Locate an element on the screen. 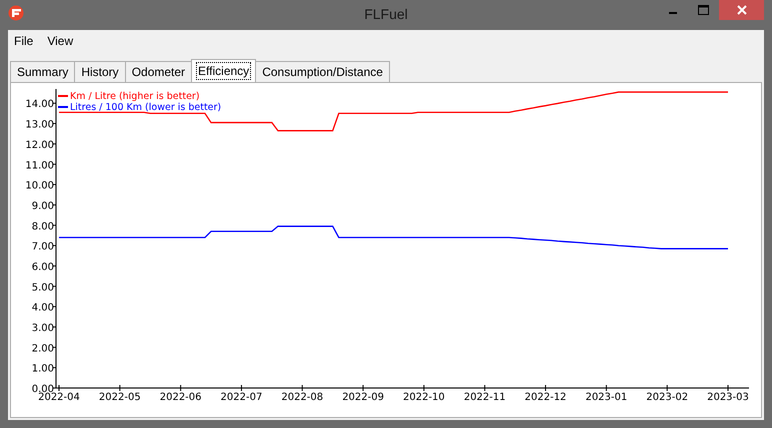 This screenshot has width=772, height=428. x-tick-label: 2023-01 is located at coordinates (606, 397).